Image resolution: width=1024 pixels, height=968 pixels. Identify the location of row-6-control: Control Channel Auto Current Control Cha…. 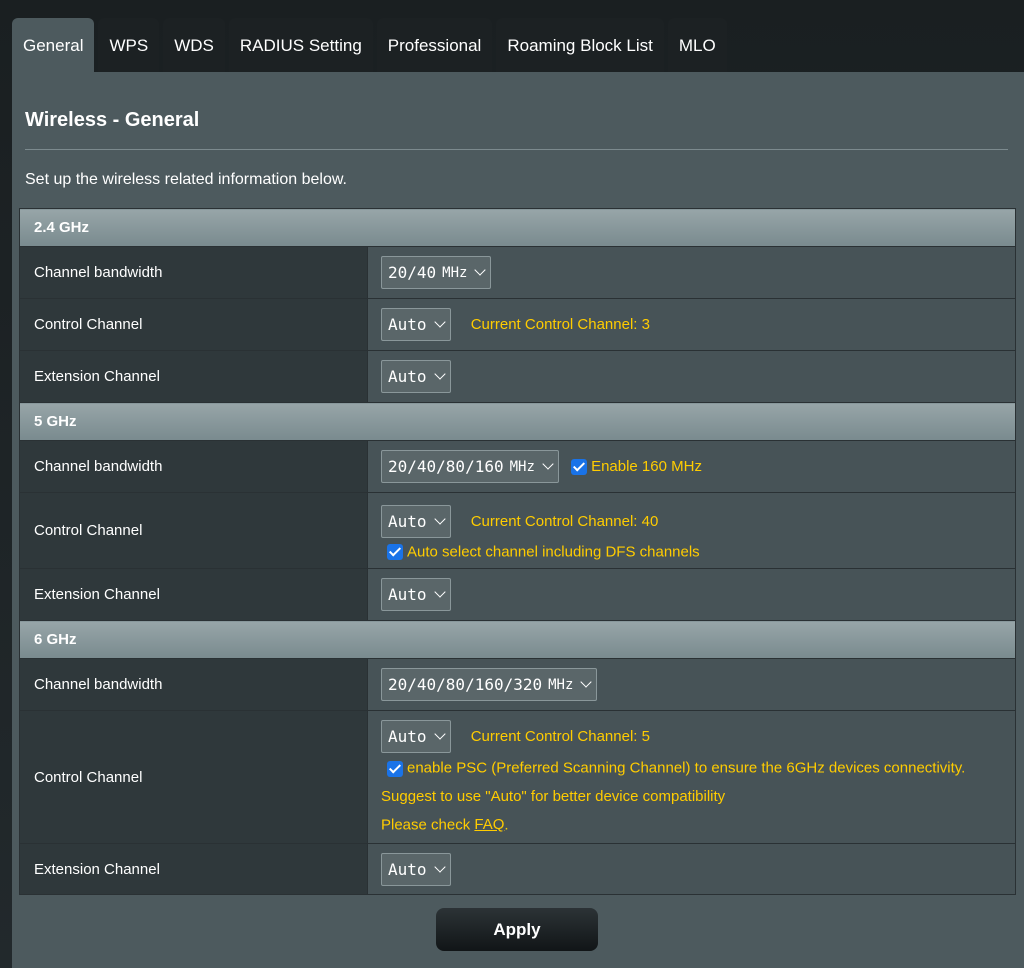
(517, 777).